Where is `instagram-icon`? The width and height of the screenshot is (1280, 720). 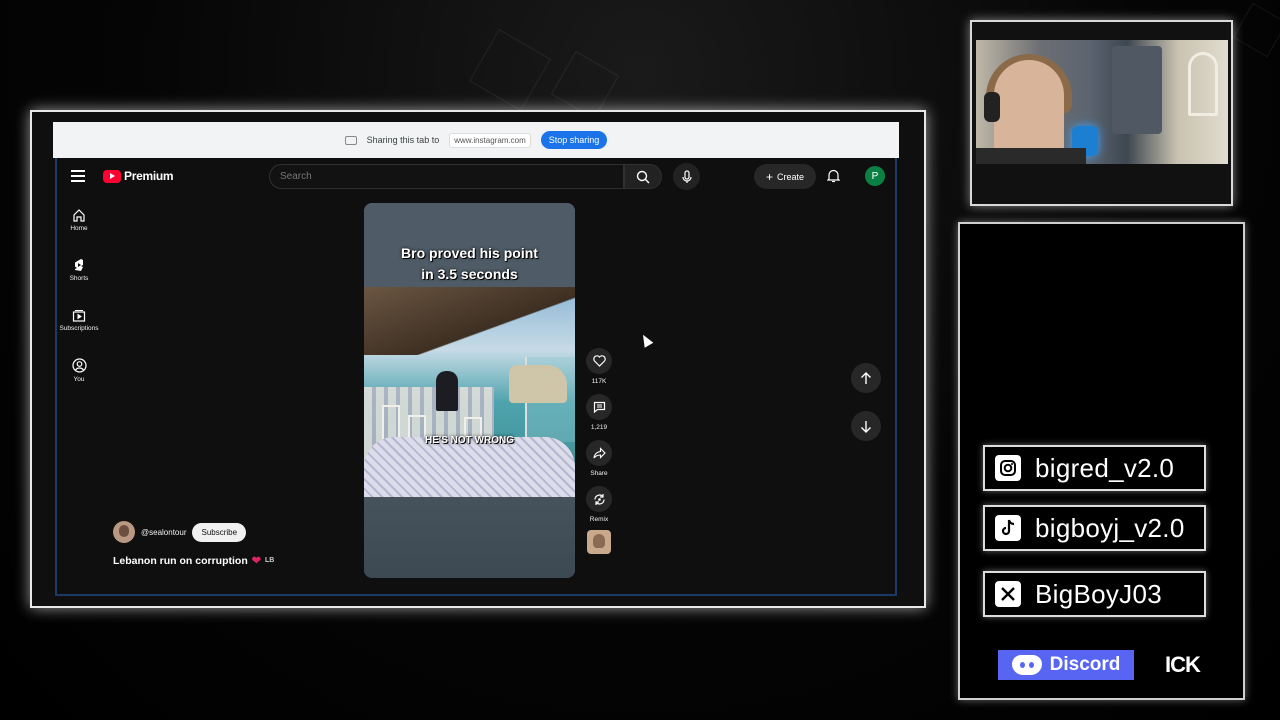 instagram-icon is located at coordinates (1008, 468).